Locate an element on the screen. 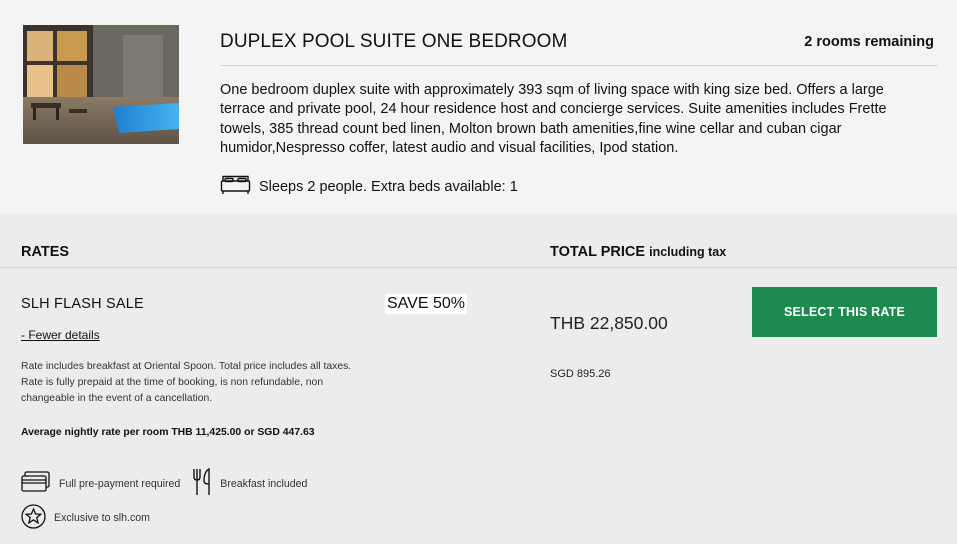 This screenshot has width=957, height=544. rates-heading: RATES is located at coordinates (45, 252).